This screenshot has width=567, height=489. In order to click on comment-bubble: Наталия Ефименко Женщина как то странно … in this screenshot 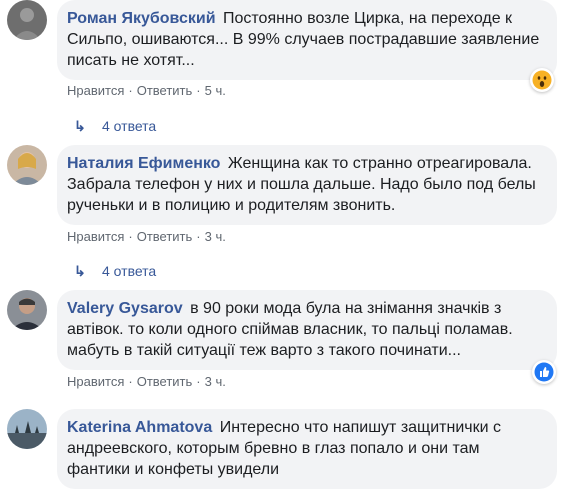, I will do `click(307, 185)`.